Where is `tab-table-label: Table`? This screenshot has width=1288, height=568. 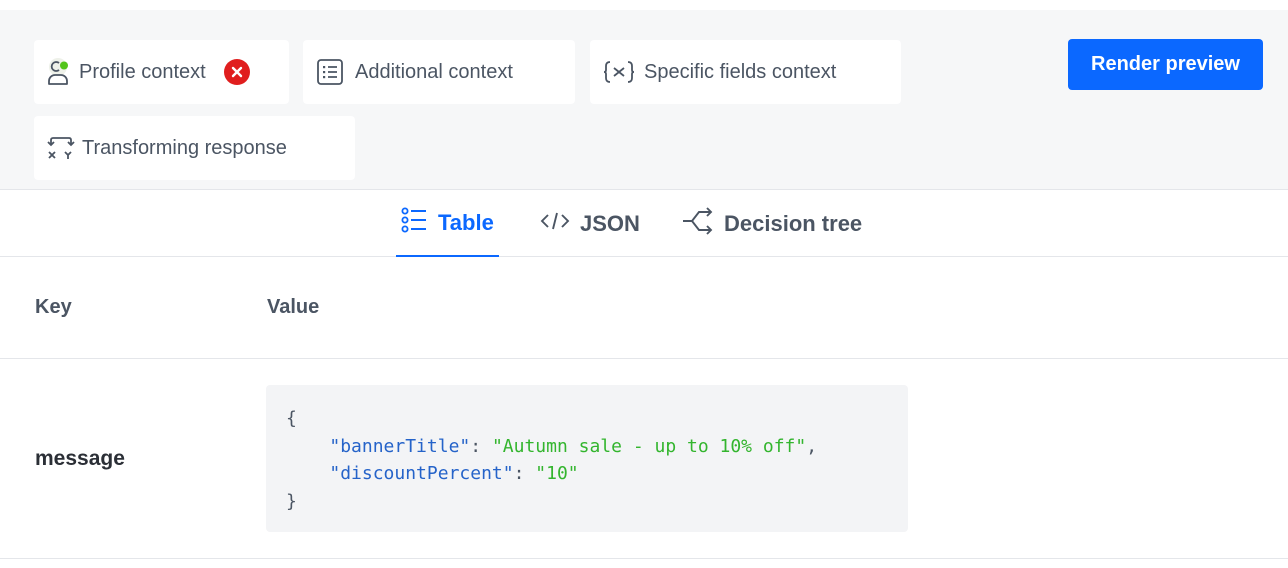 tab-table-label: Table is located at coordinates (466, 222).